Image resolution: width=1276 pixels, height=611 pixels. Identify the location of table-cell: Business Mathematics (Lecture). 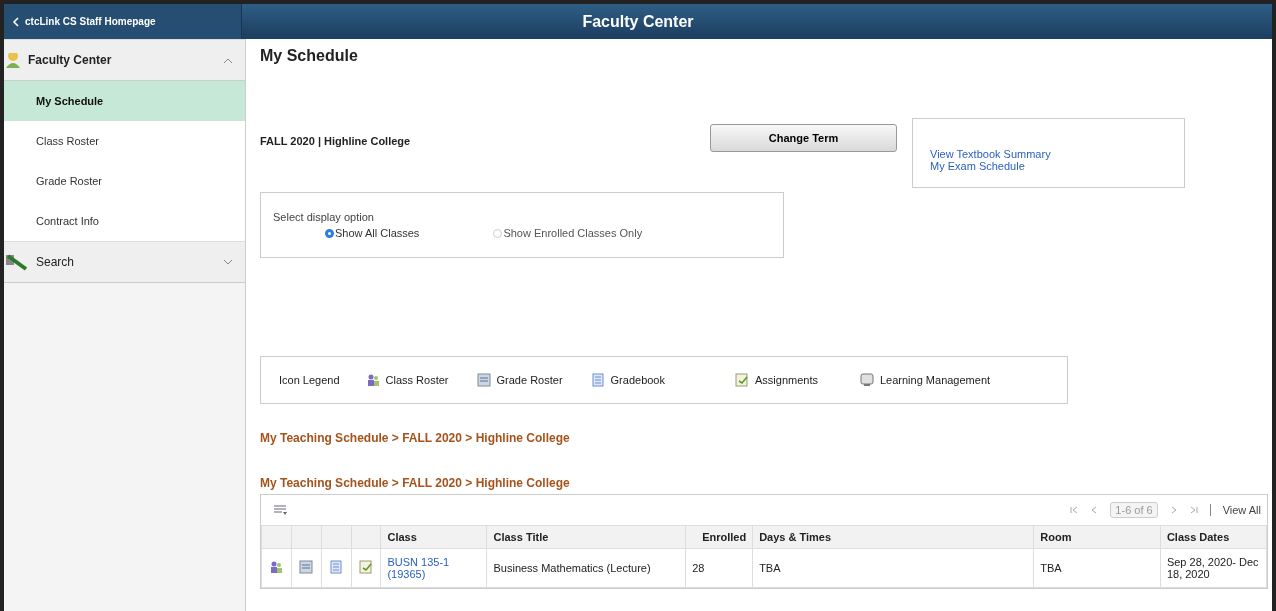
(586, 568).